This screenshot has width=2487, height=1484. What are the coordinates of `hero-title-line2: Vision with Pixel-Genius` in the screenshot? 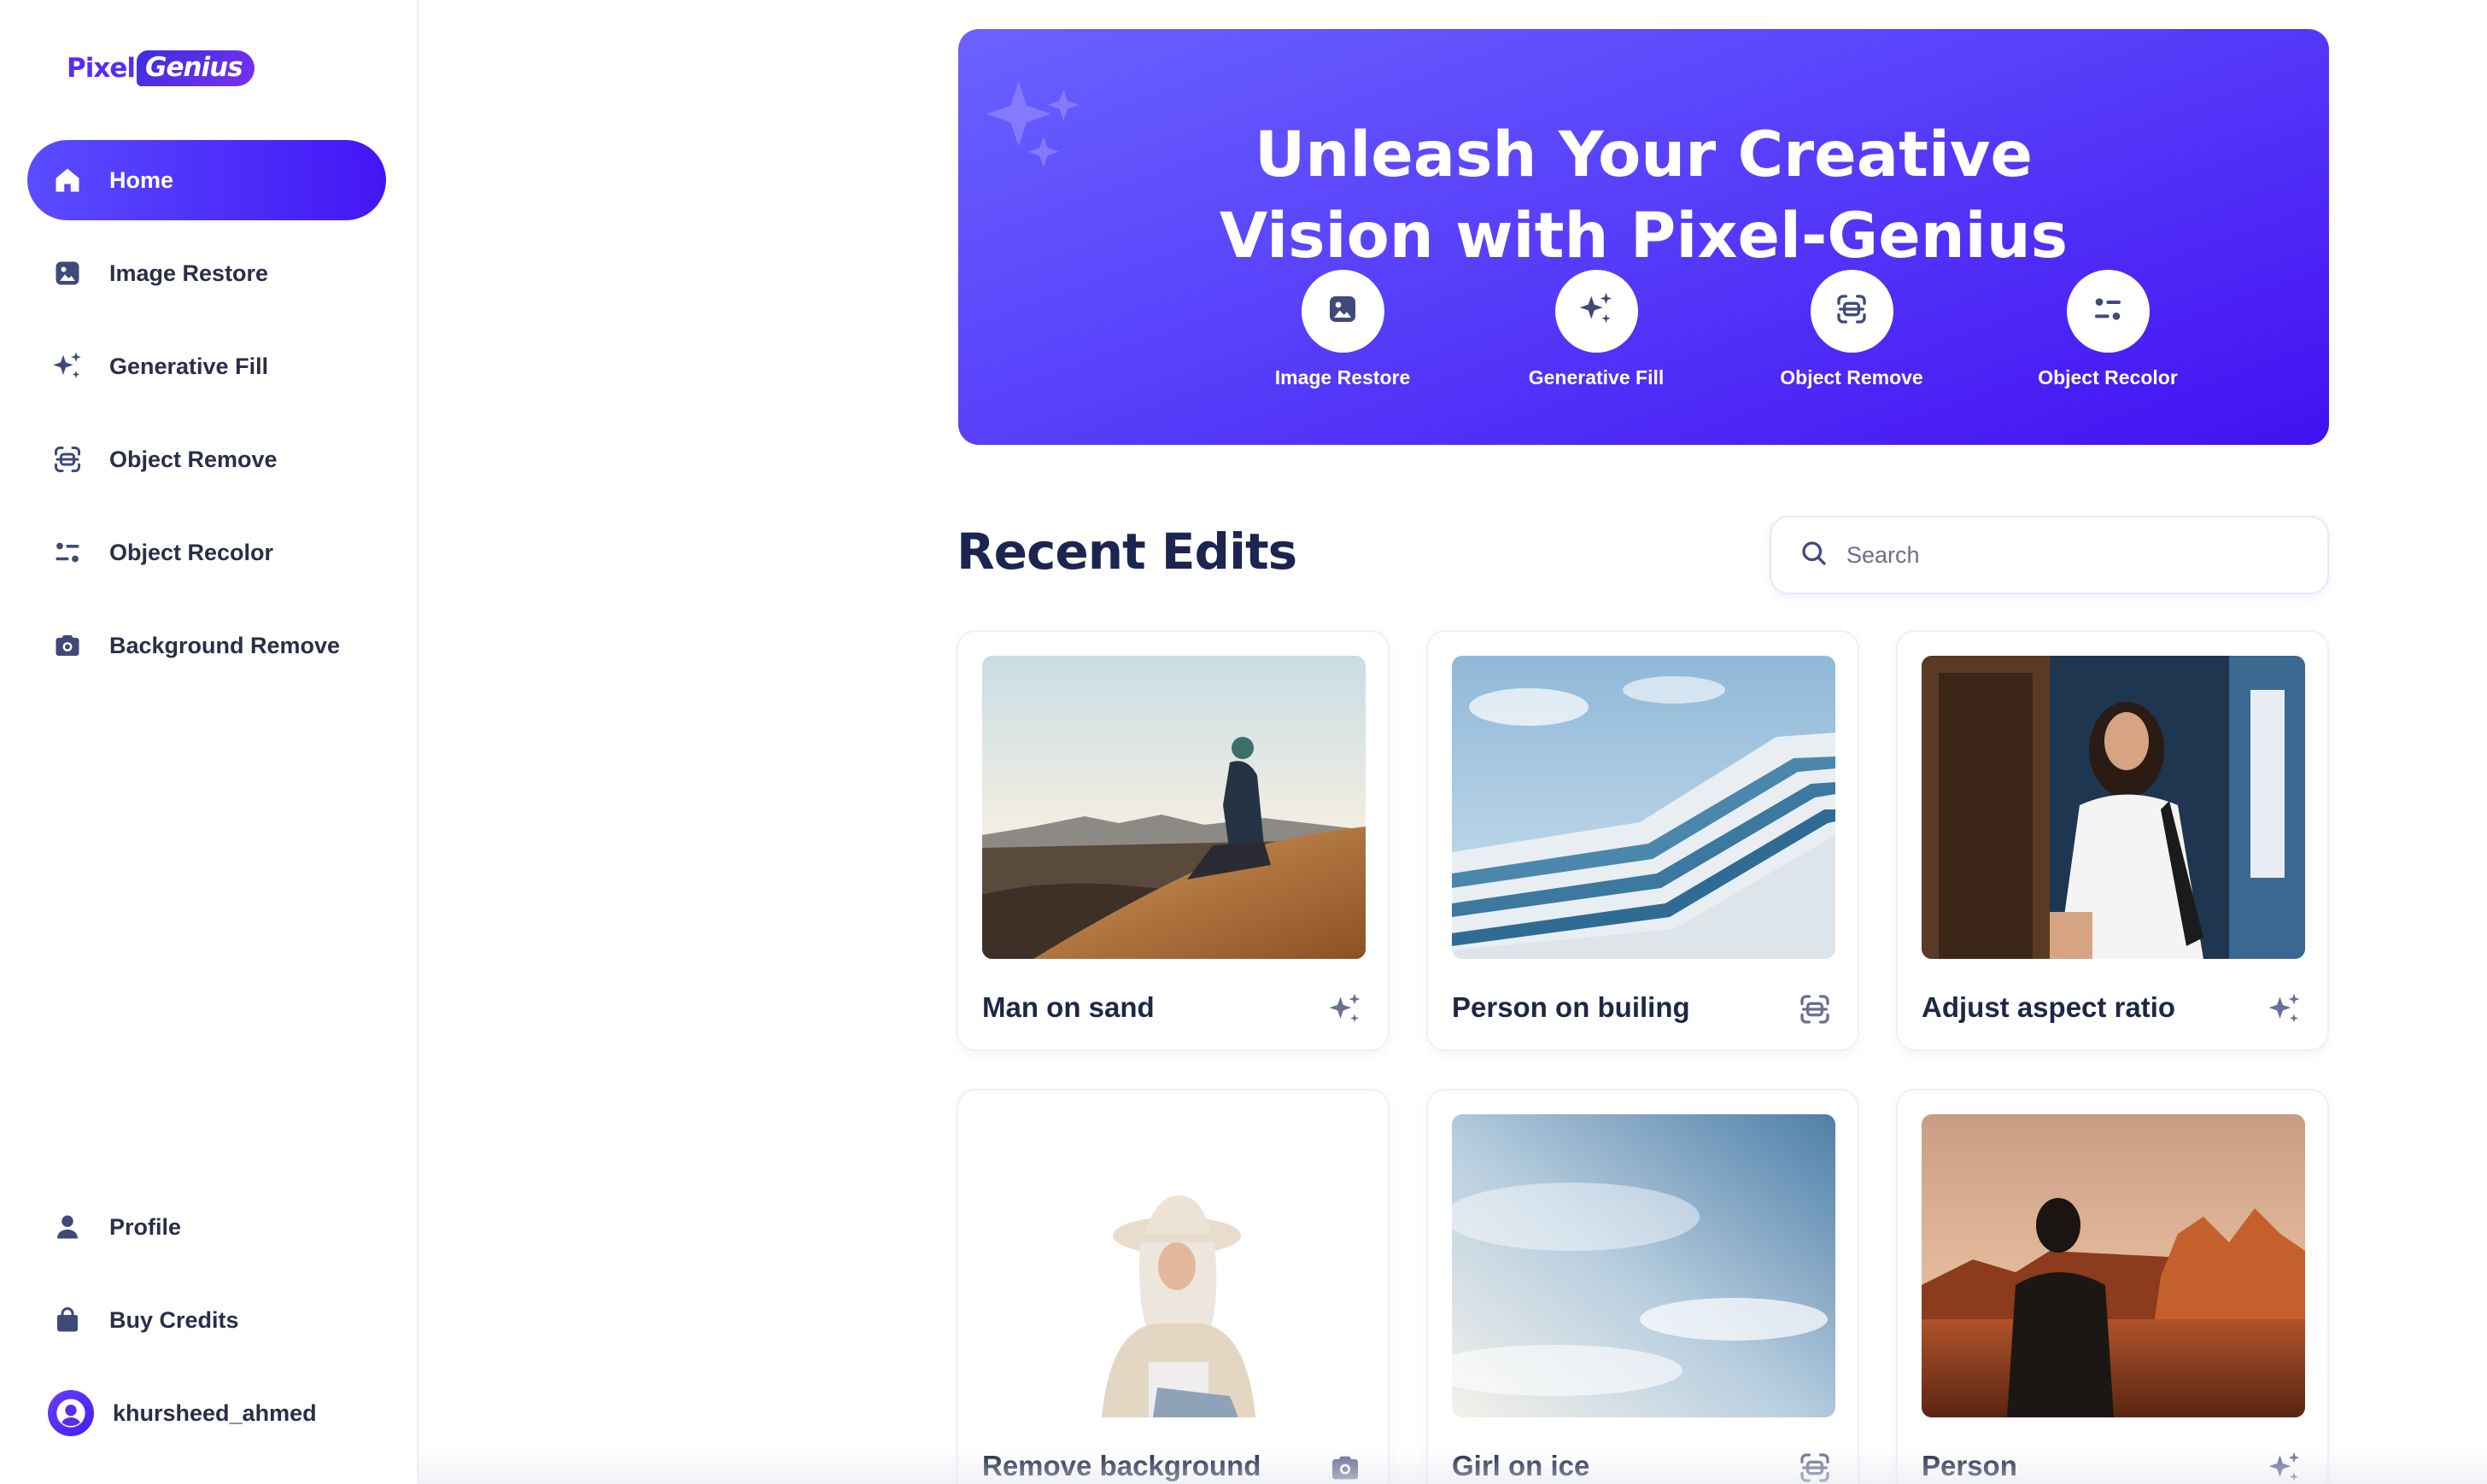 It's located at (1644, 236).